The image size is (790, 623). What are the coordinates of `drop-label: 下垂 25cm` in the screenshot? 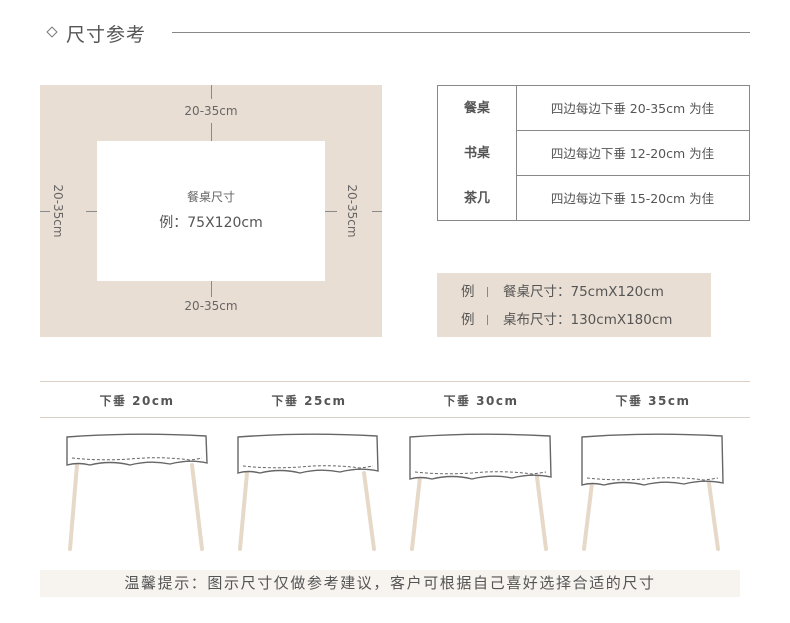 It's located at (309, 401).